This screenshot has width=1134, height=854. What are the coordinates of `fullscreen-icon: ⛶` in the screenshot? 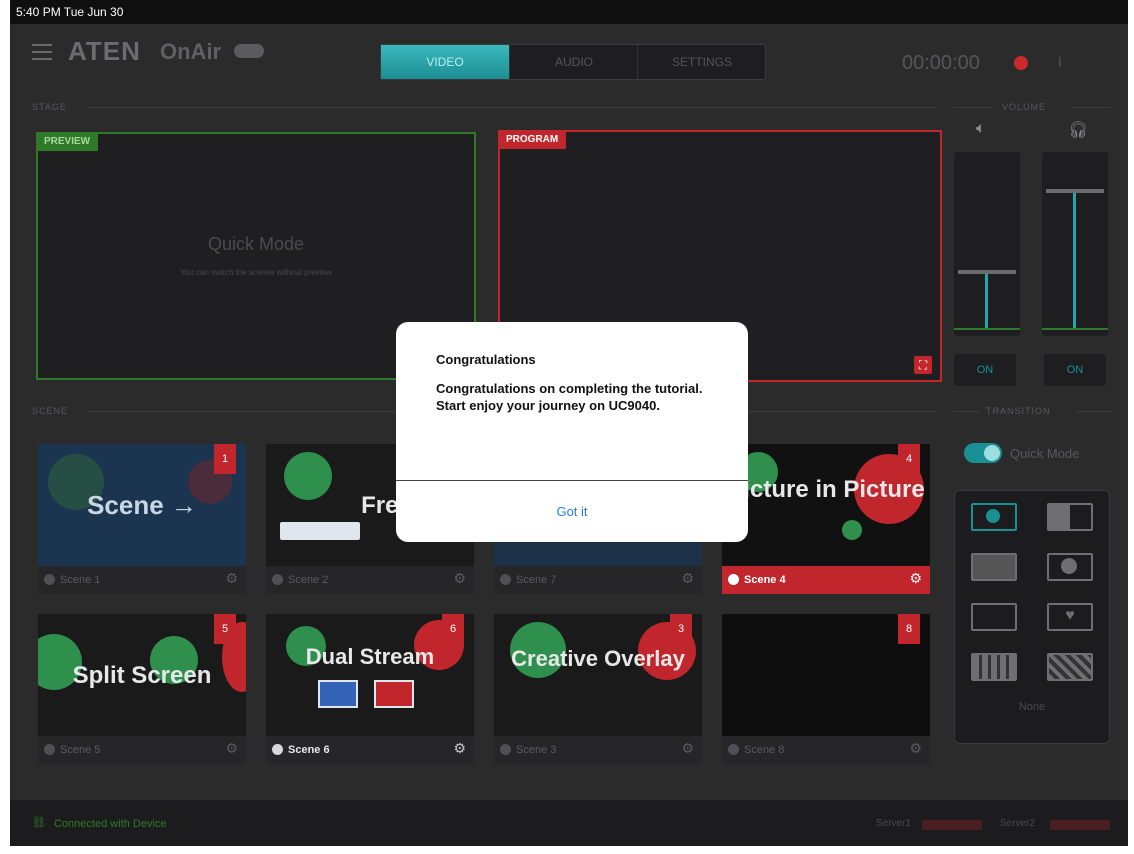 It's located at (923, 365).